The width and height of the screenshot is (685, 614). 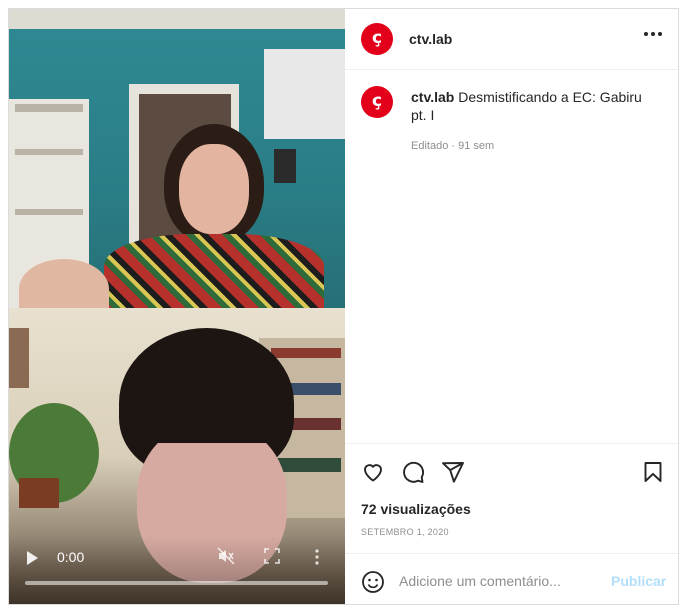 I want to click on more-vert-icon, so click(x=317, y=557).